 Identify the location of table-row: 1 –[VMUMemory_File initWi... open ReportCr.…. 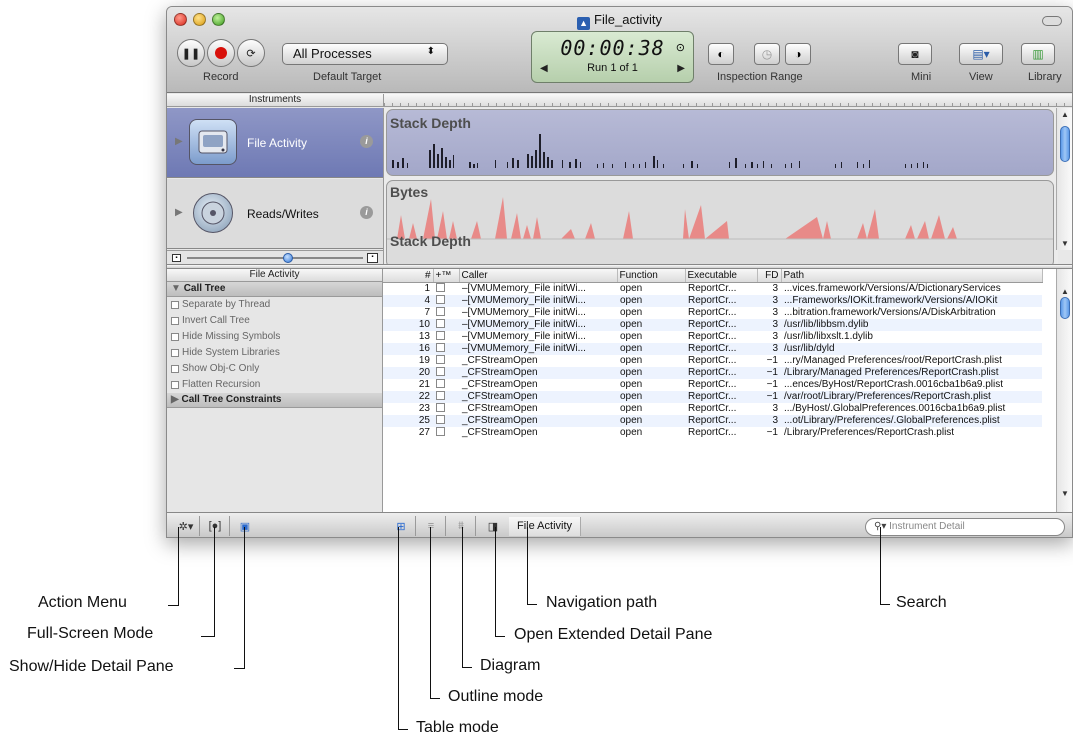
(712, 288).